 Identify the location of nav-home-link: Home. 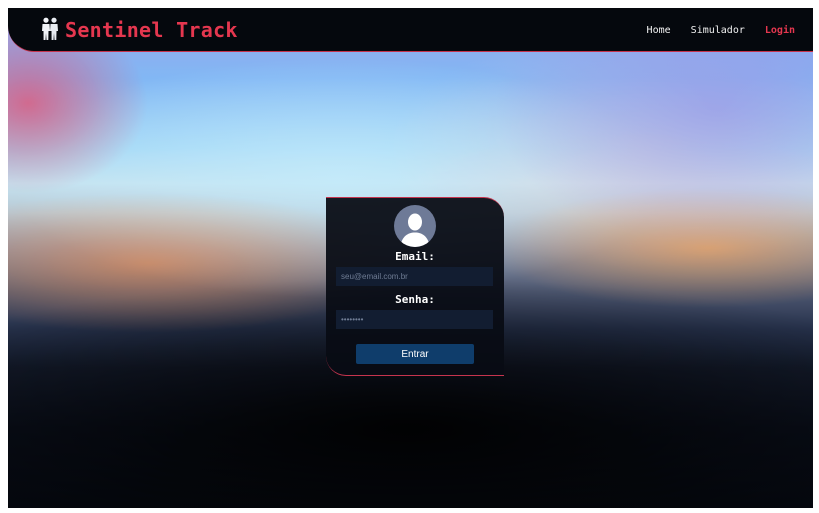
(659, 30).